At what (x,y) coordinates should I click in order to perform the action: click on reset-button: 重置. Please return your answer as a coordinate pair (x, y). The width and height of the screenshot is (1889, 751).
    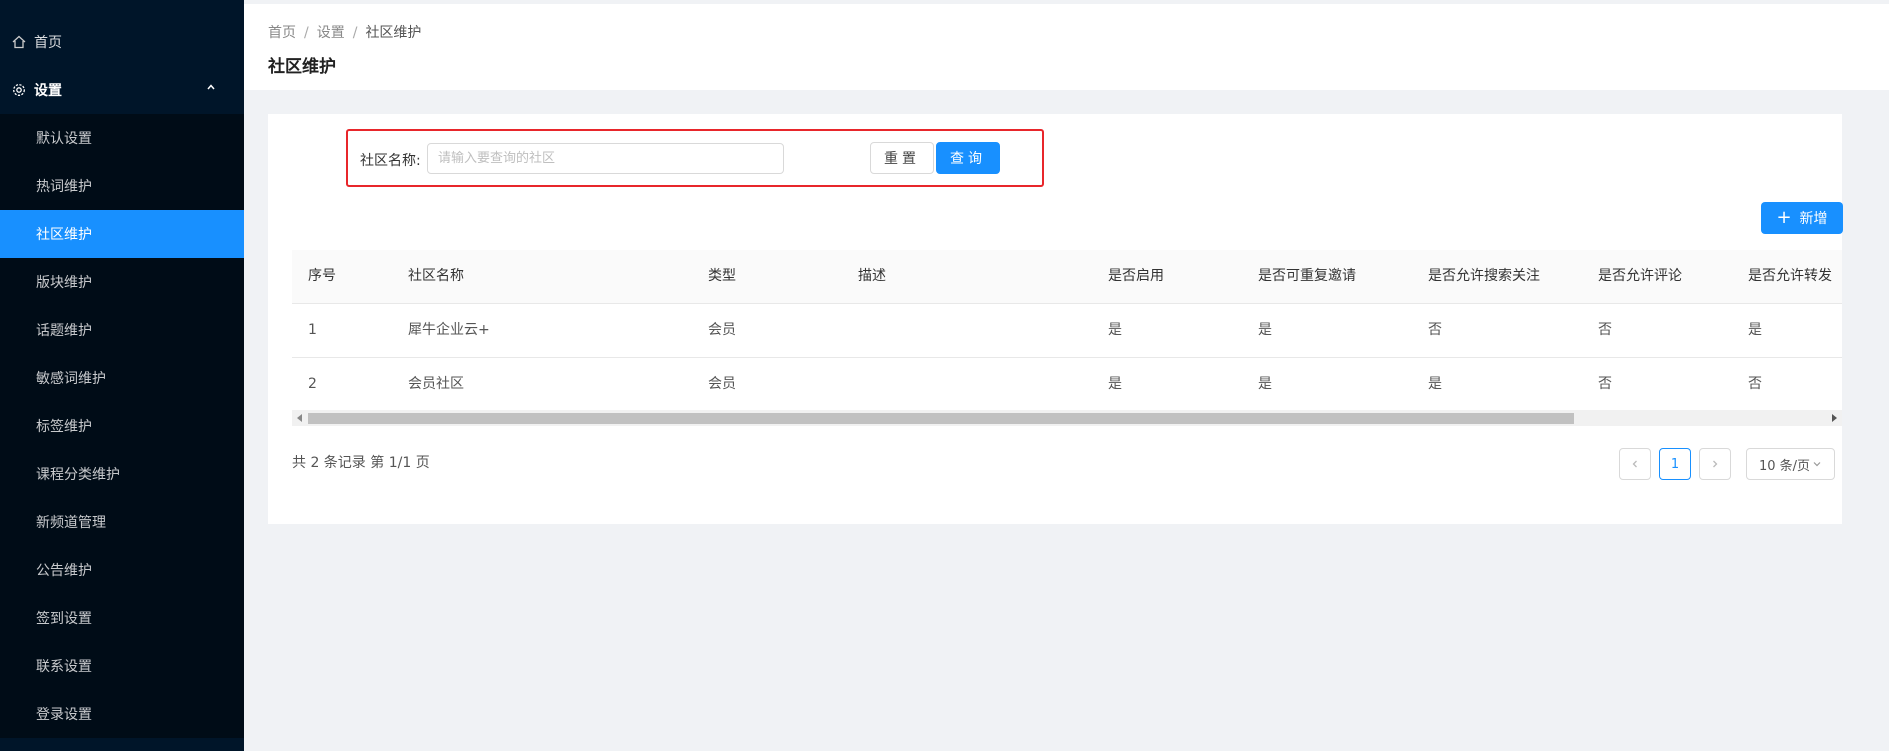
    Looking at the image, I should click on (902, 158).